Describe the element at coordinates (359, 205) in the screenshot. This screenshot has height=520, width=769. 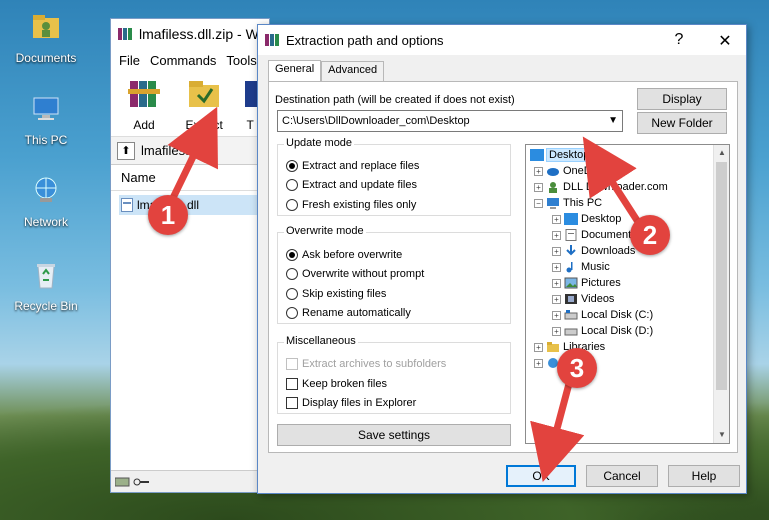
I see `option-label: Fresh existing files only` at that location.